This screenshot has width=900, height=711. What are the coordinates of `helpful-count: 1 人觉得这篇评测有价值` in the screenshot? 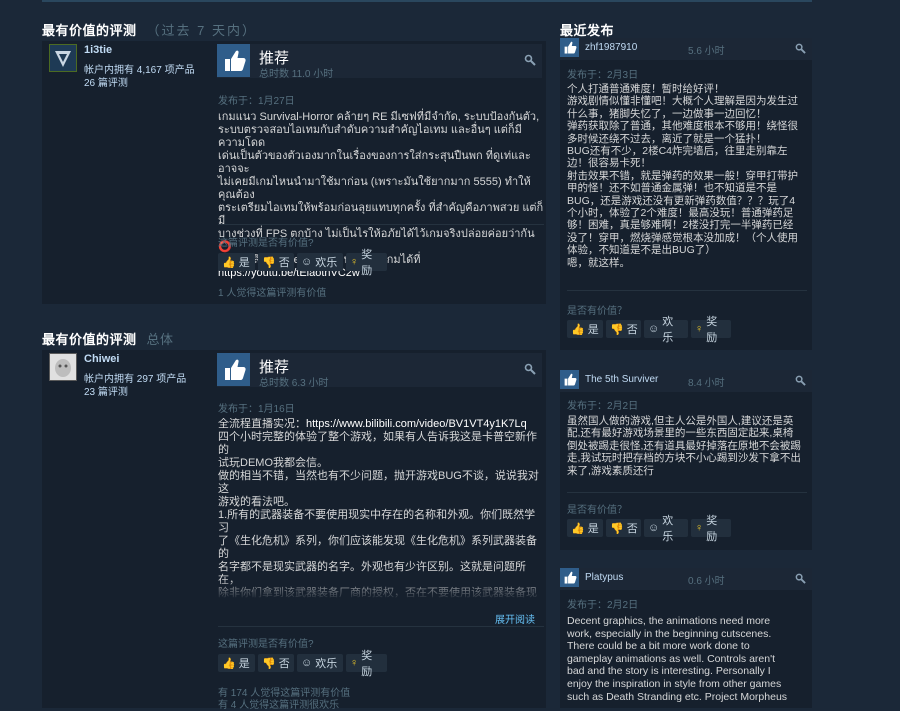 It's located at (272, 293).